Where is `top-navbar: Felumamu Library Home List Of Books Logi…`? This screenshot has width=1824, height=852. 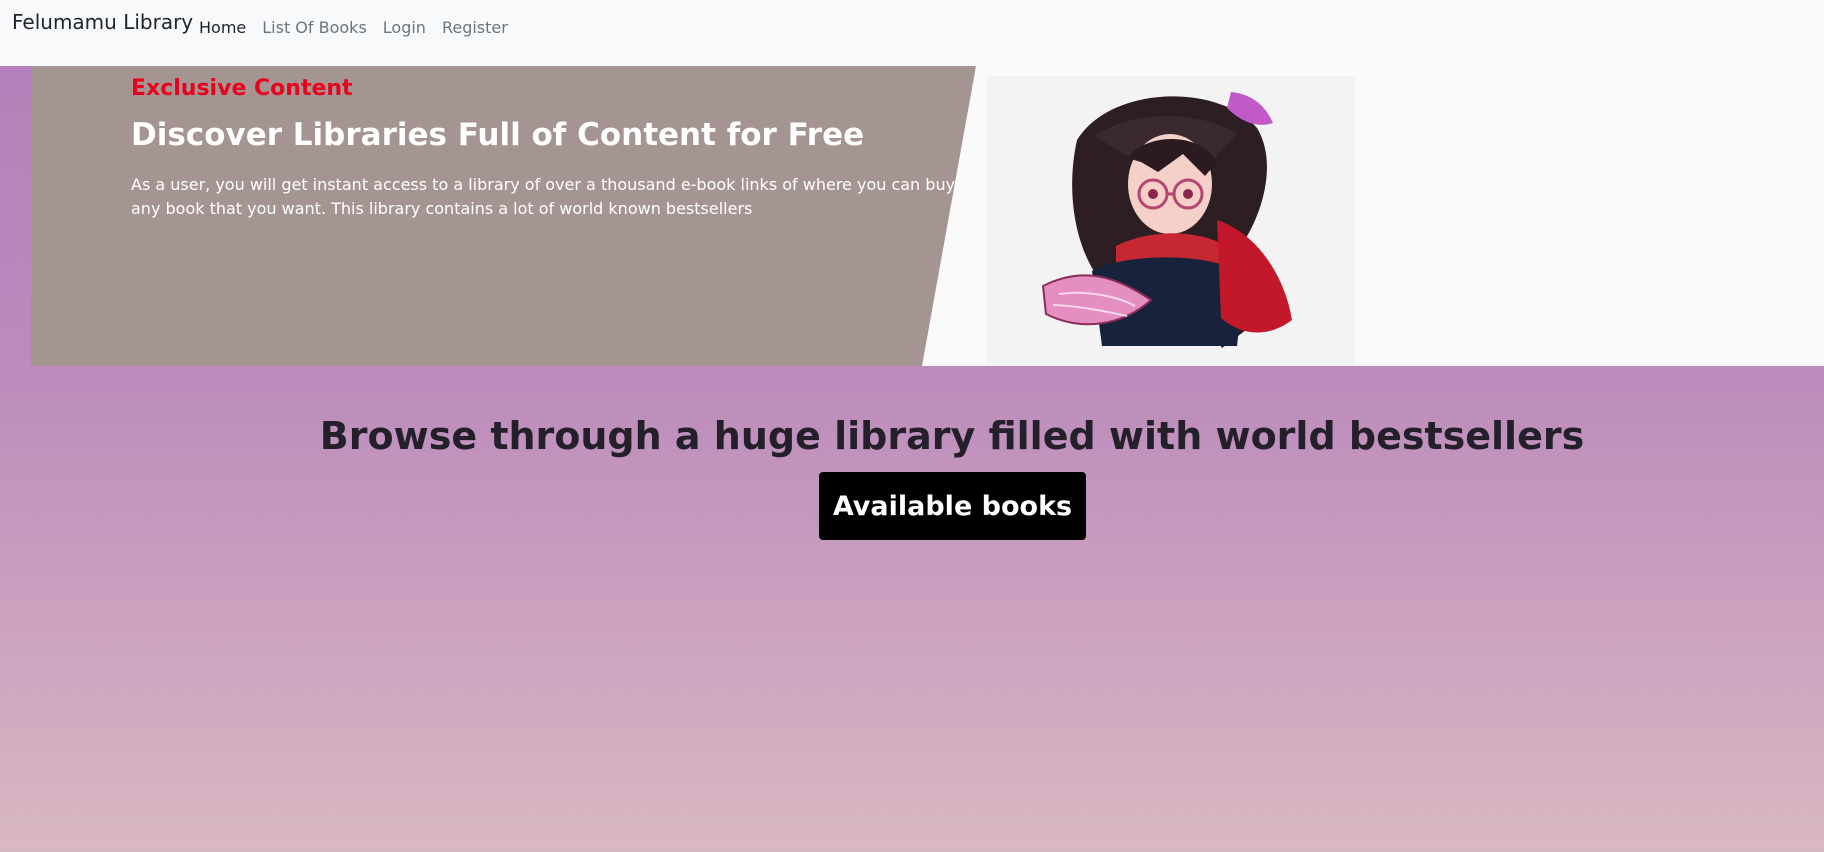 top-navbar: Felumamu Library Home List Of Books Logi… is located at coordinates (912, 33).